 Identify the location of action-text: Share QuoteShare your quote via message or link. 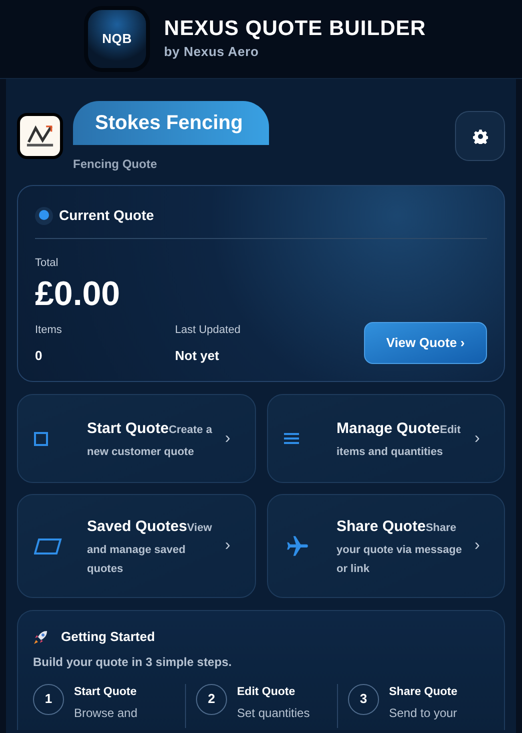
(399, 547).